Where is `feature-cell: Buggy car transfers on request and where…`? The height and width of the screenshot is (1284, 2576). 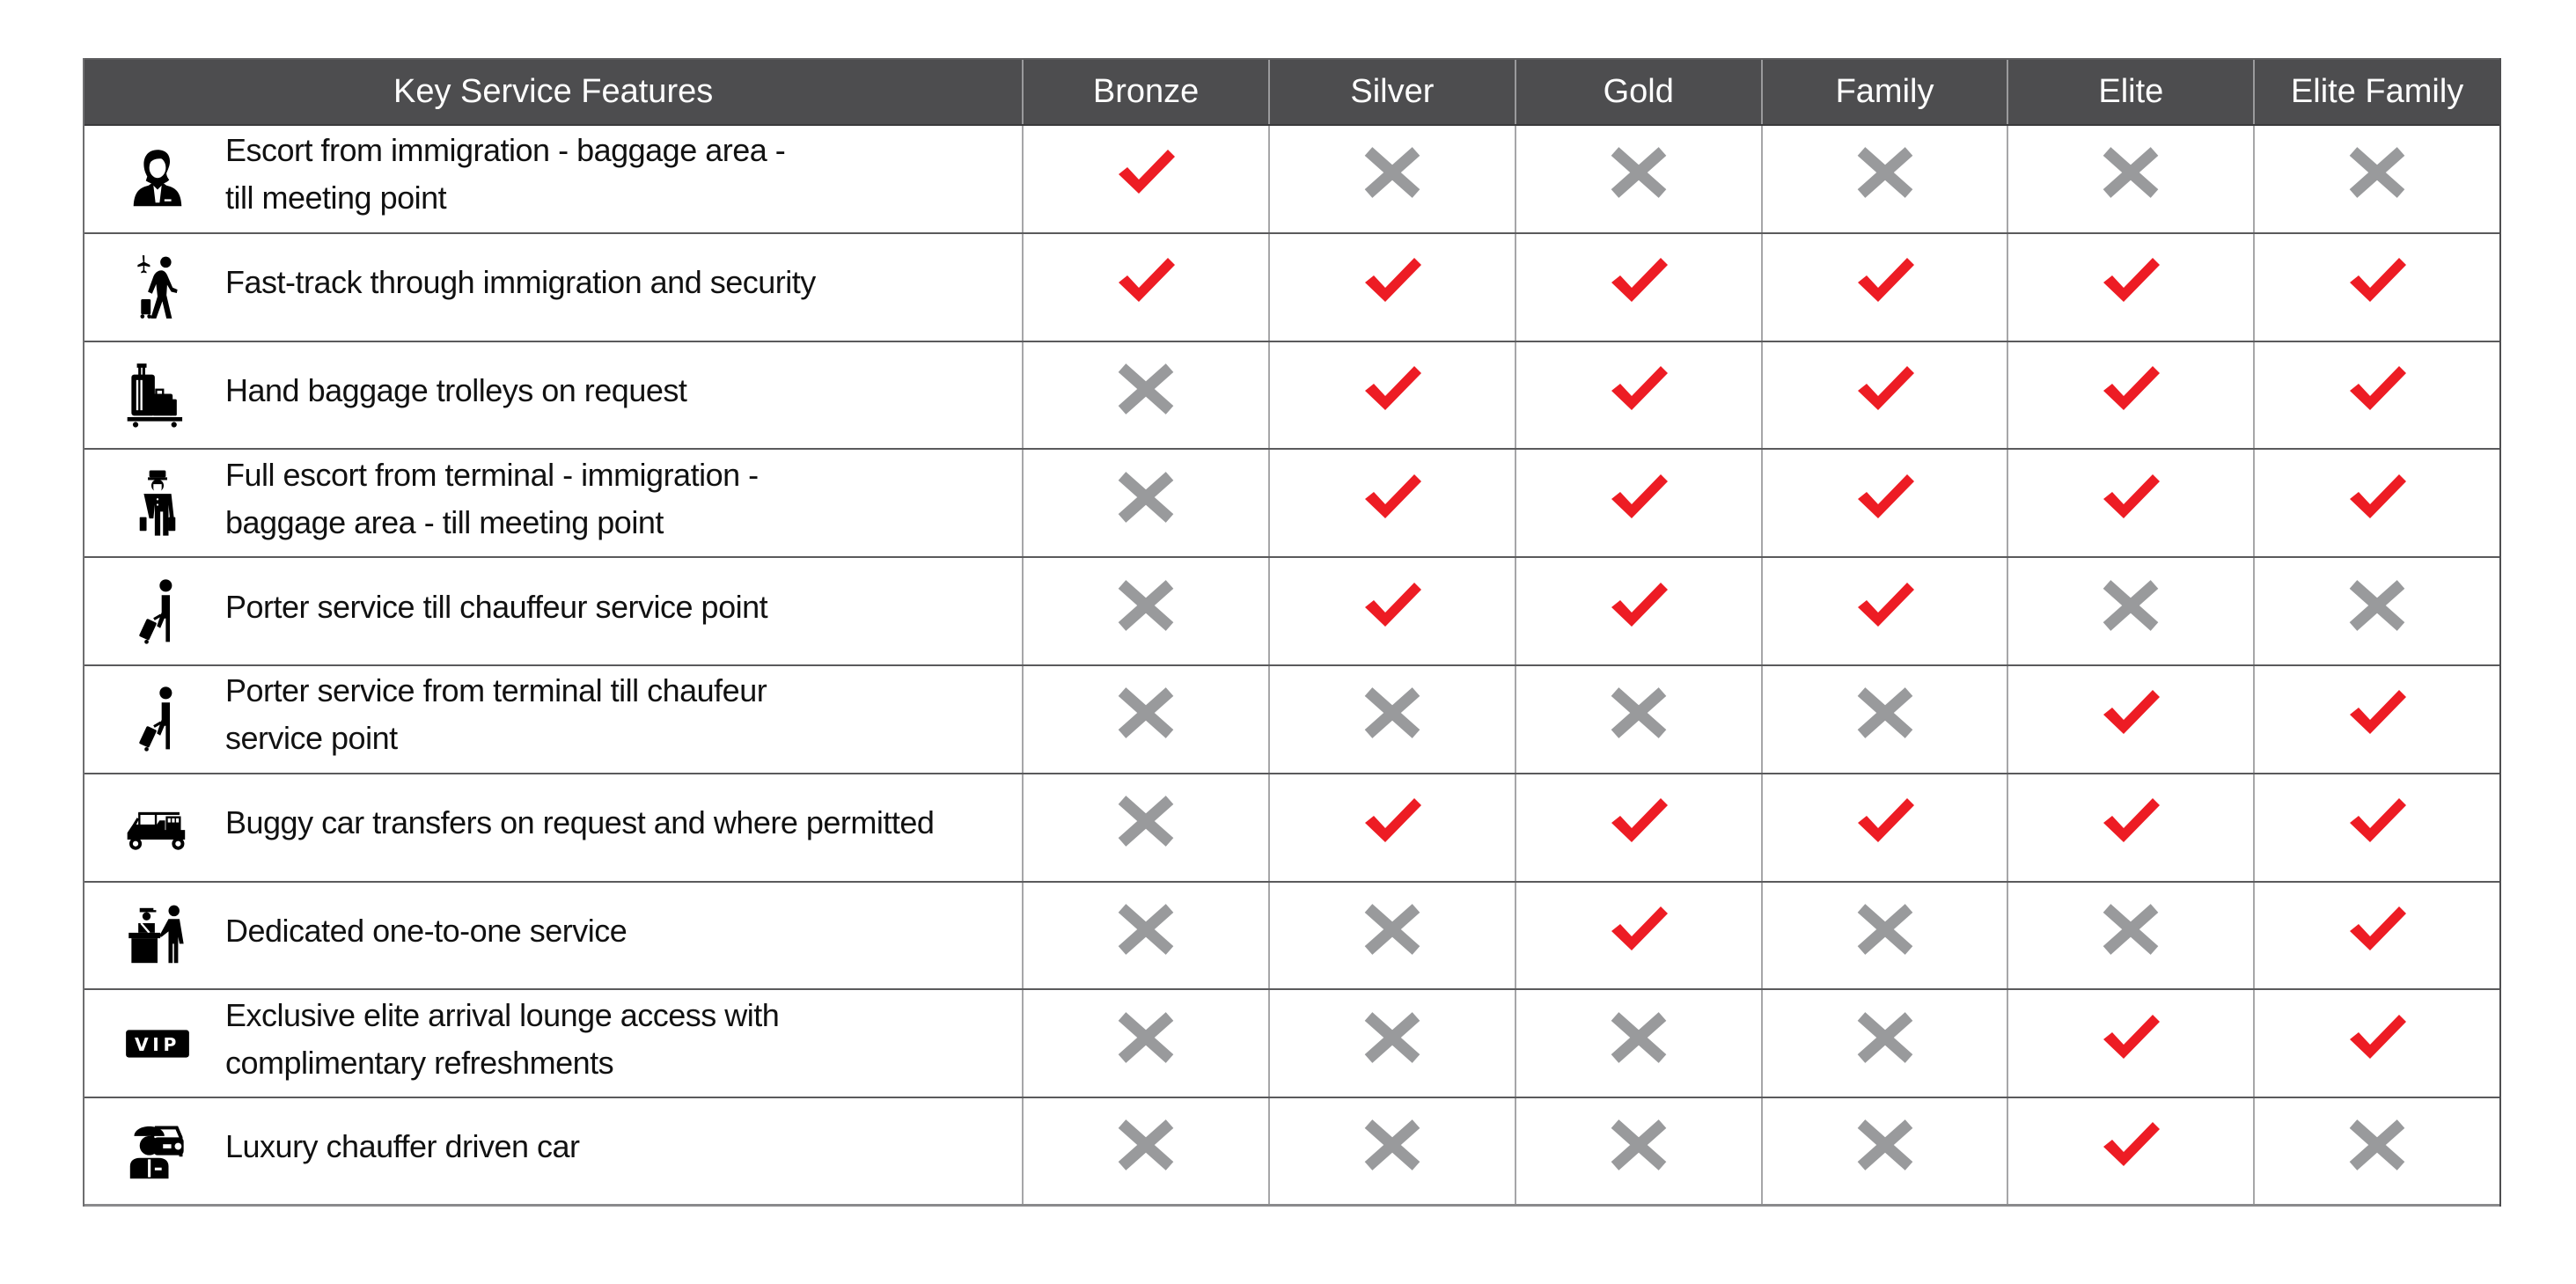 feature-cell: Buggy car transfers on request and where… is located at coordinates (553, 828).